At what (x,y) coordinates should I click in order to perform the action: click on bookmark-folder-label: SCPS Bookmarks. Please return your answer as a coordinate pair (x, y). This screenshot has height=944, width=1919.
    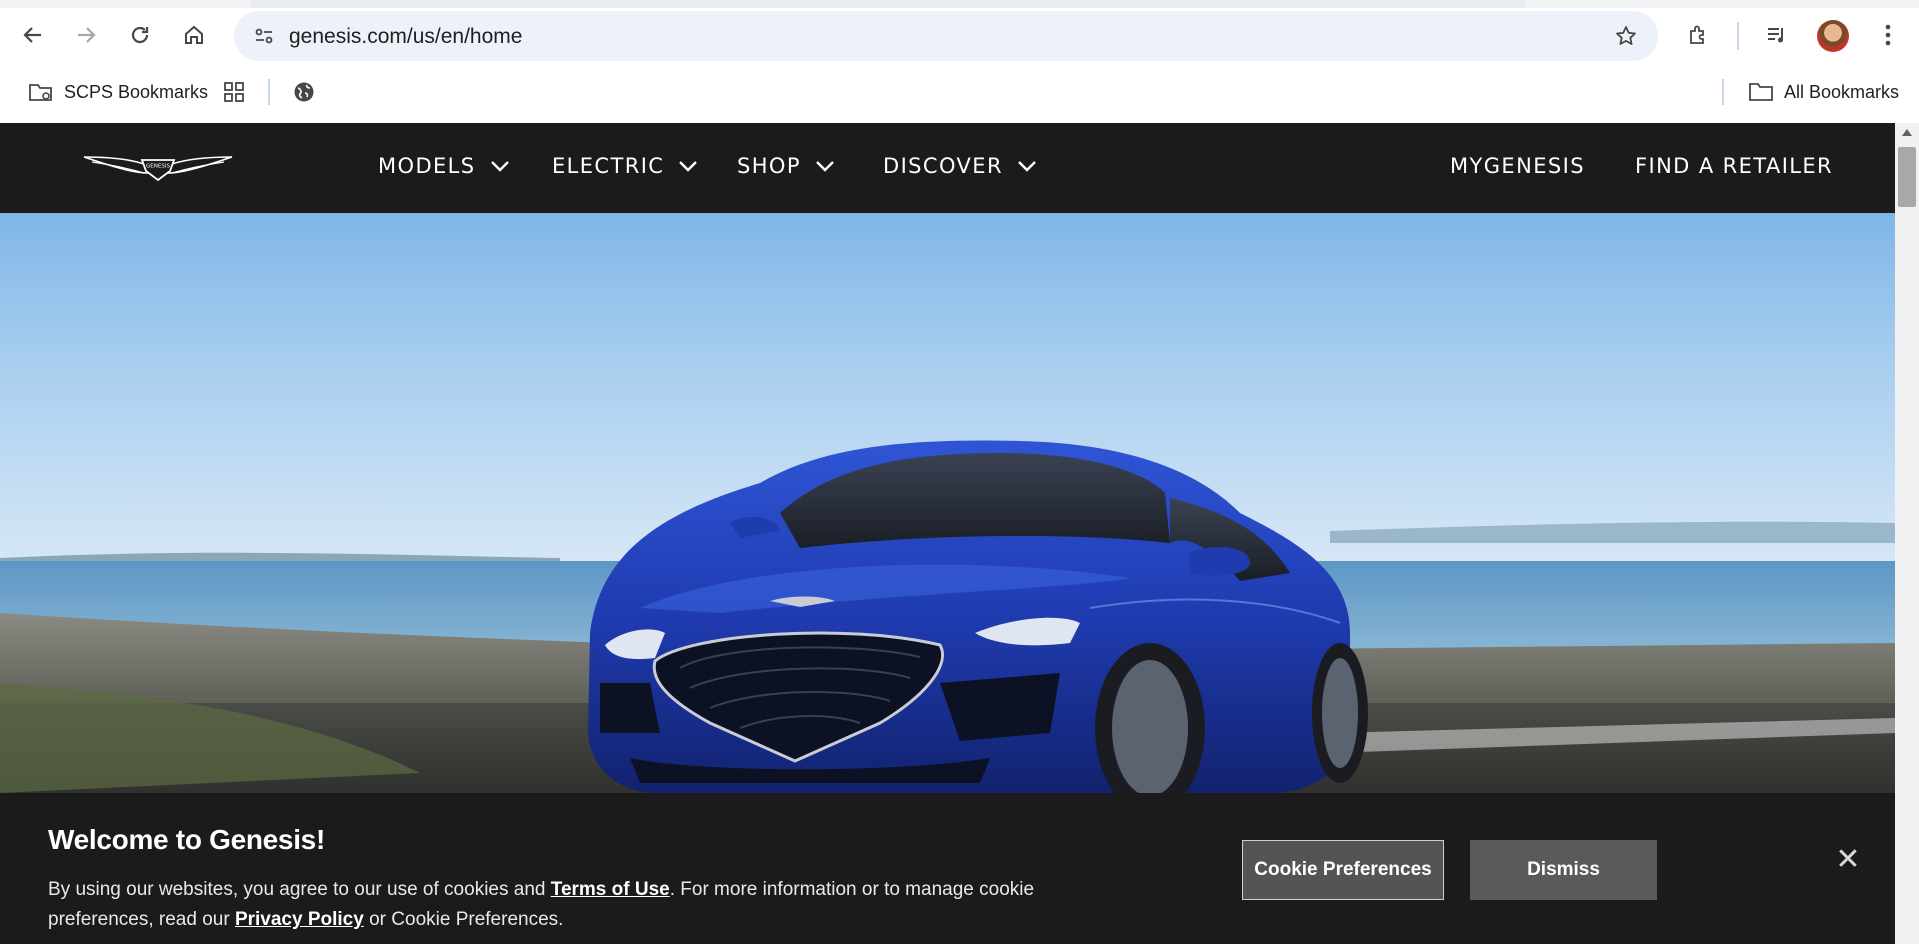
    Looking at the image, I should click on (136, 91).